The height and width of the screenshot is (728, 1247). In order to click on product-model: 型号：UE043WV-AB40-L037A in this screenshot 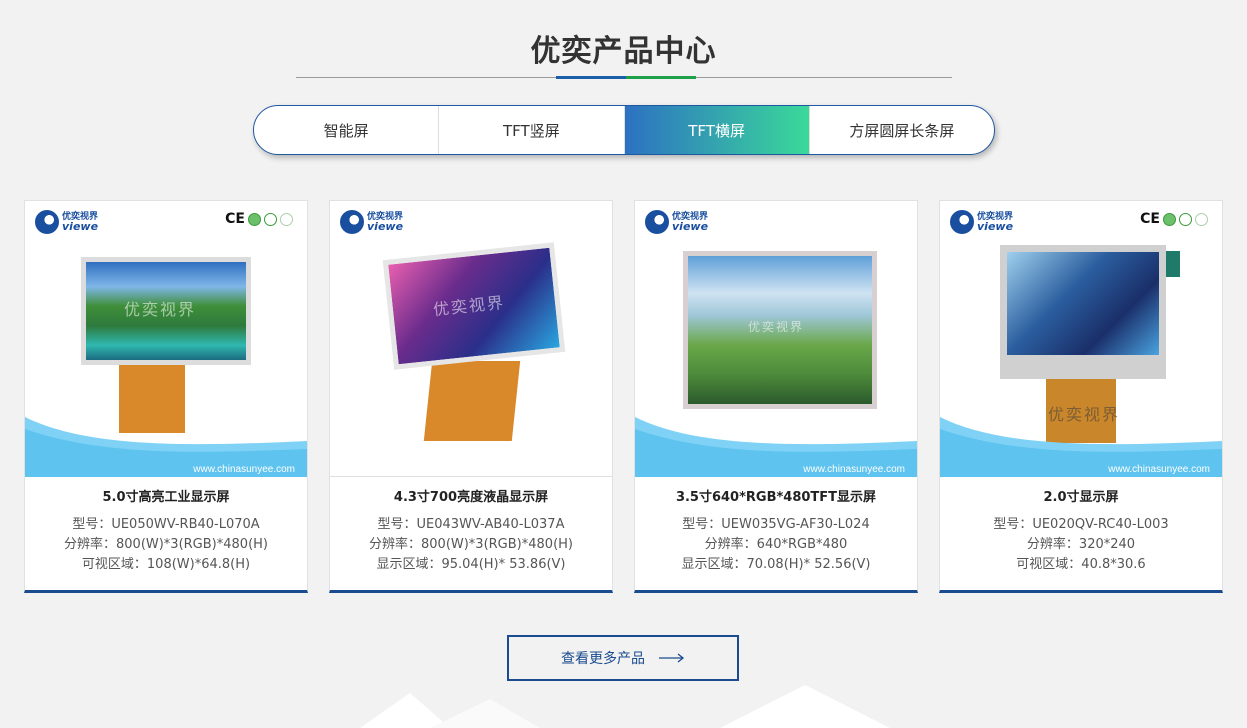, I will do `click(471, 524)`.